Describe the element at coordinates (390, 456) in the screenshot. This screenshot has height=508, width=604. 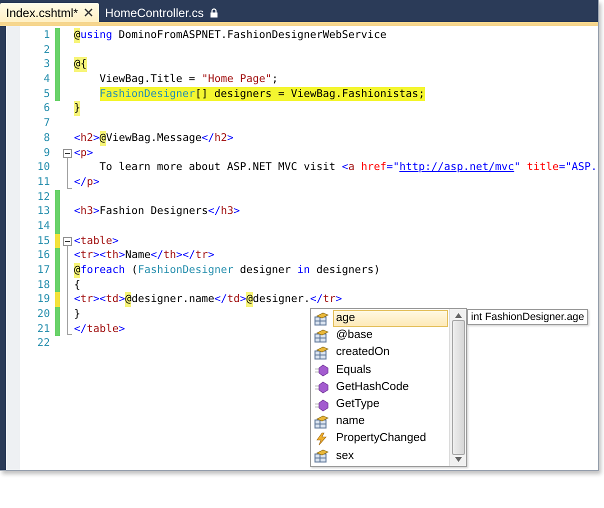
I see `completion-item: sex` at that location.